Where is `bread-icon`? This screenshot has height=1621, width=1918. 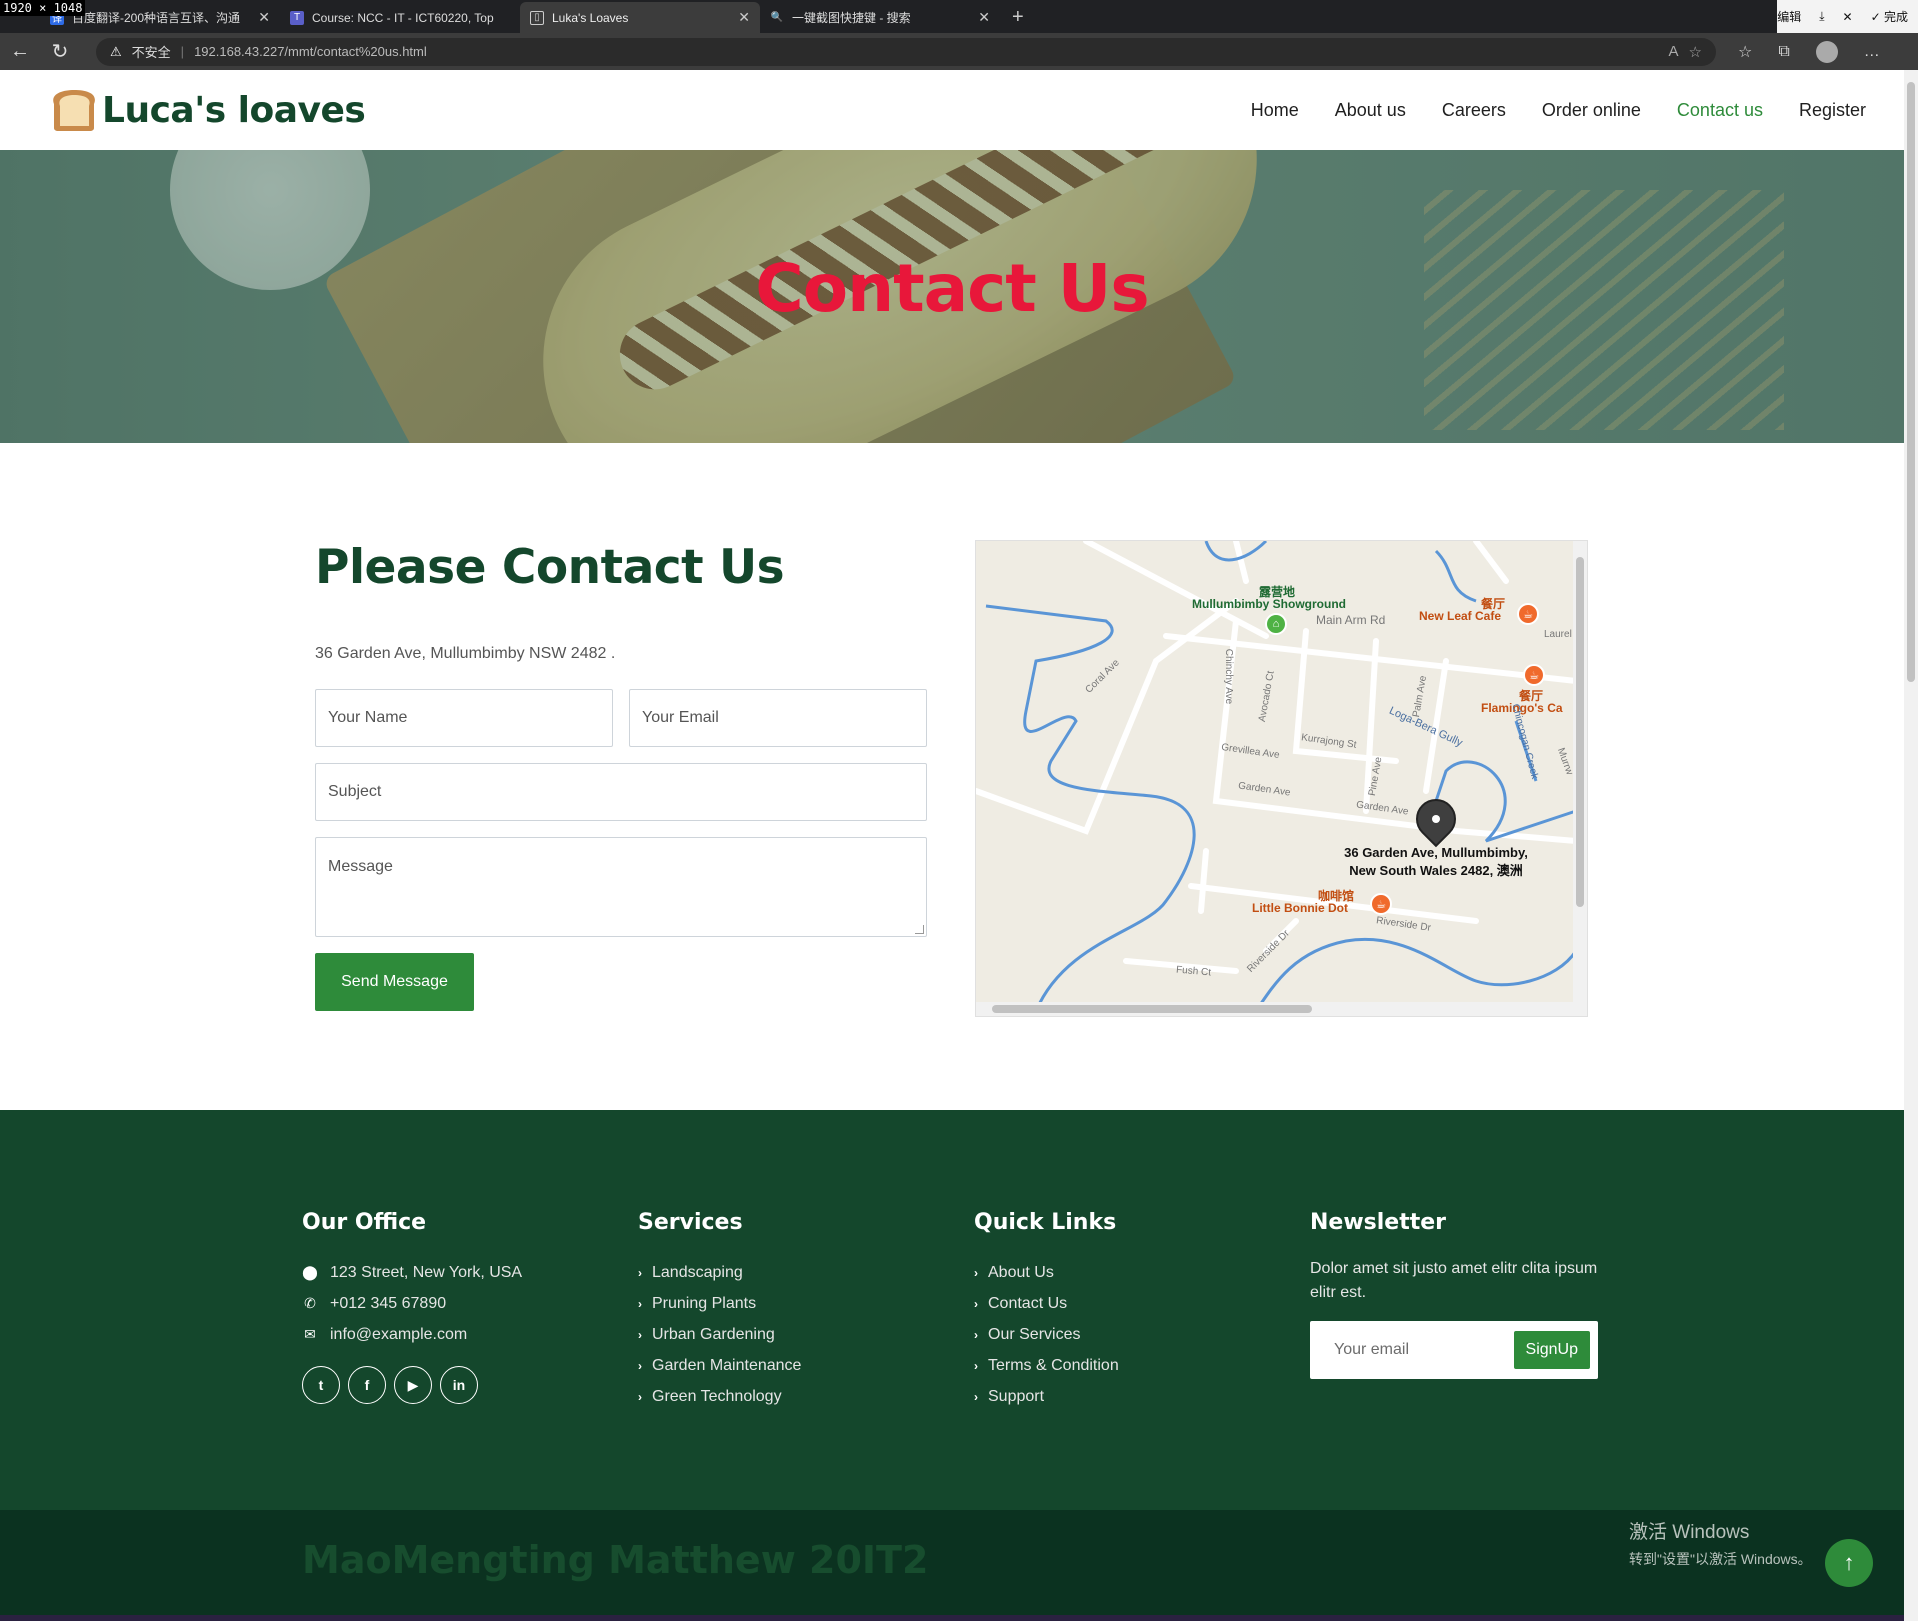 bread-icon is located at coordinates (74, 110).